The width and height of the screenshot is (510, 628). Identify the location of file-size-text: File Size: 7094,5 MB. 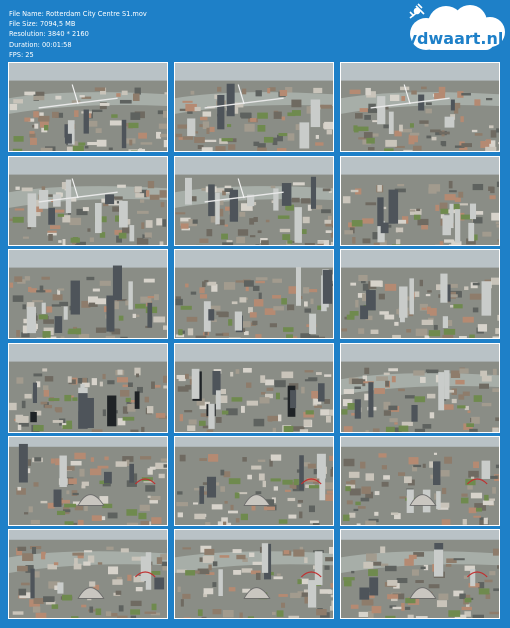
(42, 24).